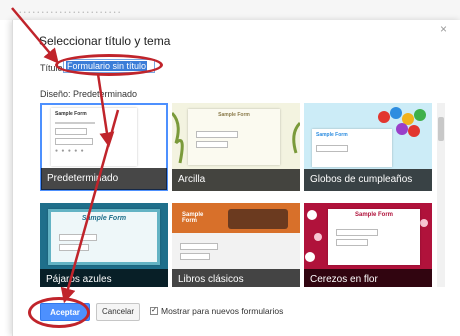  Describe the element at coordinates (443, 29) in the screenshot. I see `close-icon: ×` at that location.